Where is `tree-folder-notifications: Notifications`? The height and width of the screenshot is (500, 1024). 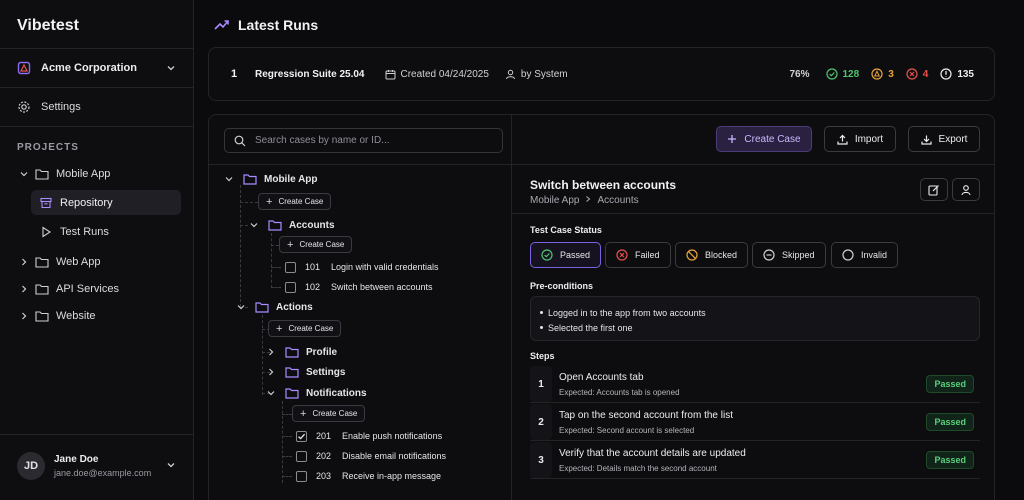
tree-folder-notifications: Notifications is located at coordinates (316, 393).